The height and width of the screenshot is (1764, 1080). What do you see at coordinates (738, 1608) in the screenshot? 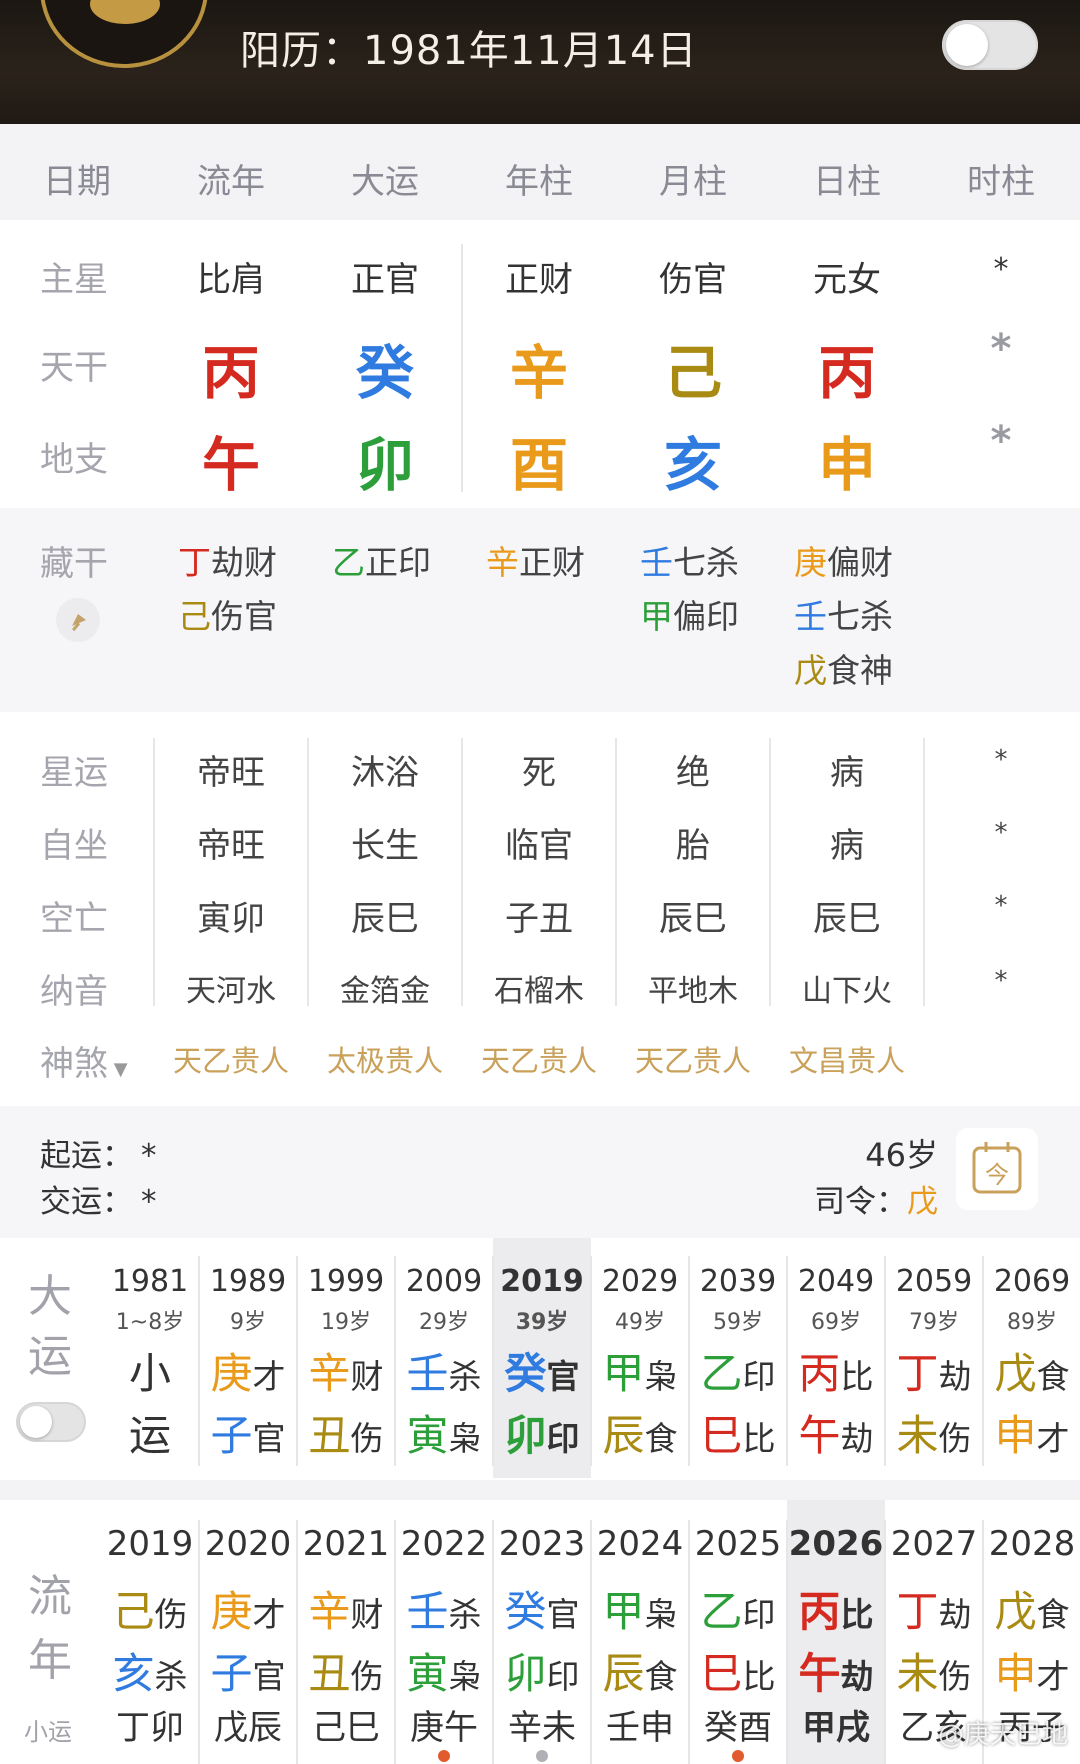
I see `liunian-stem: 乙印` at bounding box center [738, 1608].